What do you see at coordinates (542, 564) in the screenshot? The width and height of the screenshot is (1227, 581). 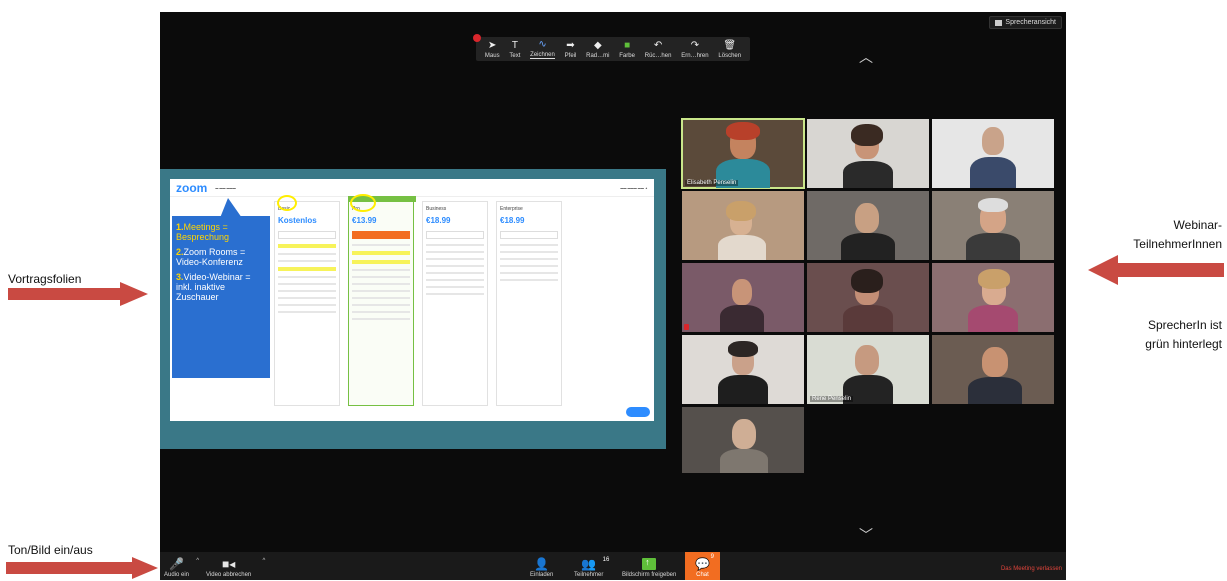 I see `invite-icon: 👤` at bounding box center [542, 564].